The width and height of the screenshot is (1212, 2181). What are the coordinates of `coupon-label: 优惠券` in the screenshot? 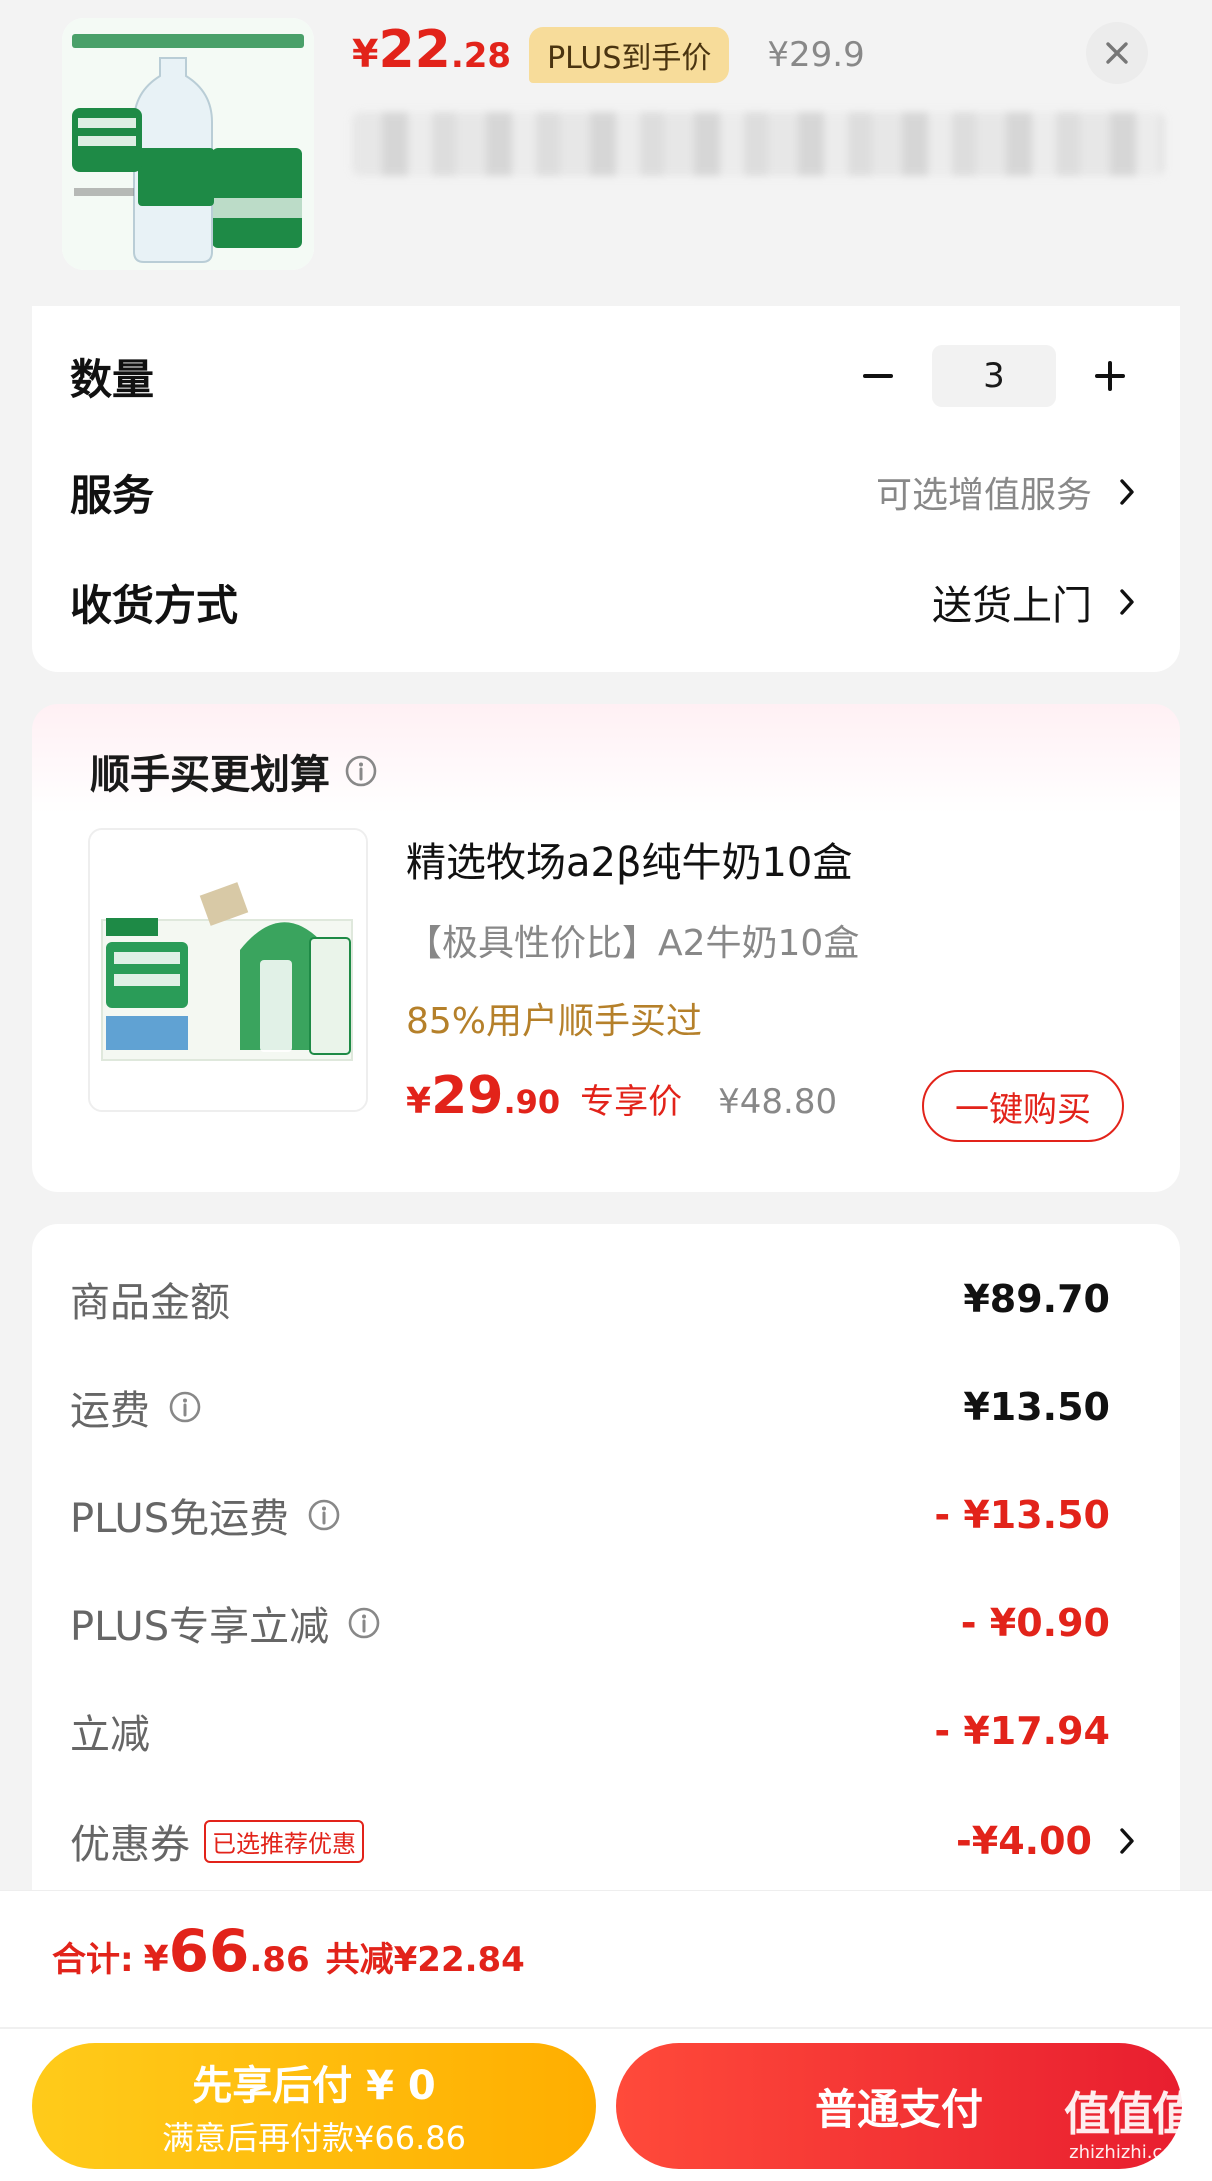 It's located at (130, 1845).